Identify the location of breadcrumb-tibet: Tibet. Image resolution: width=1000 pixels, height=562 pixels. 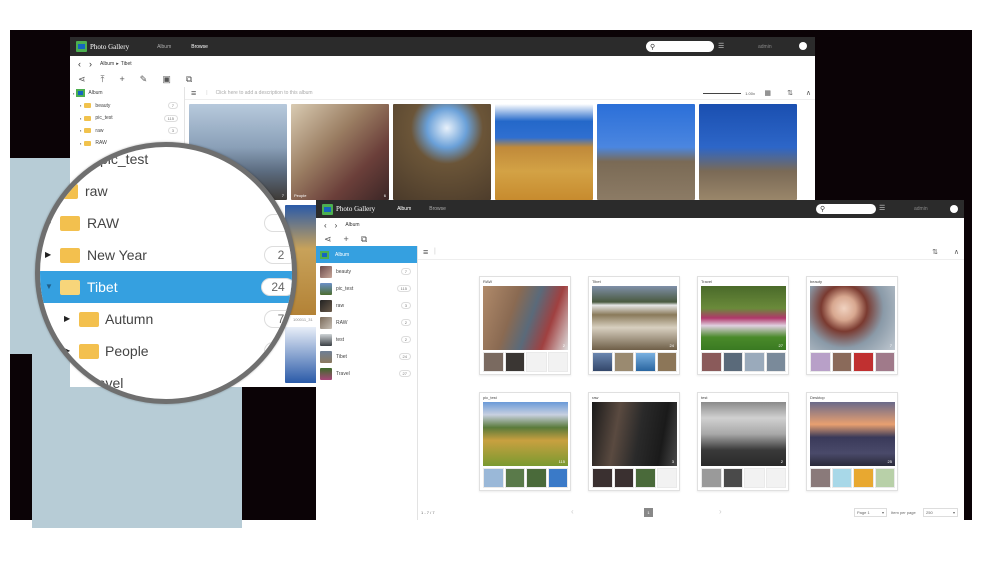
(126, 64).